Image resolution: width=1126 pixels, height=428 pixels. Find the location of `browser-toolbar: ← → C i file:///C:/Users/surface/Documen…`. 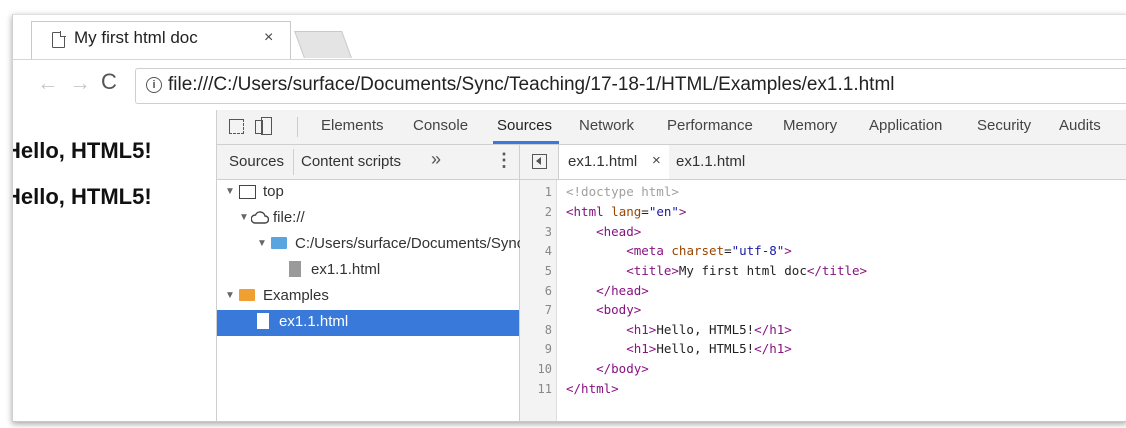

browser-toolbar: ← → C i file:///C:/Users/surface/Documen… is located at coordinates (569, 84).